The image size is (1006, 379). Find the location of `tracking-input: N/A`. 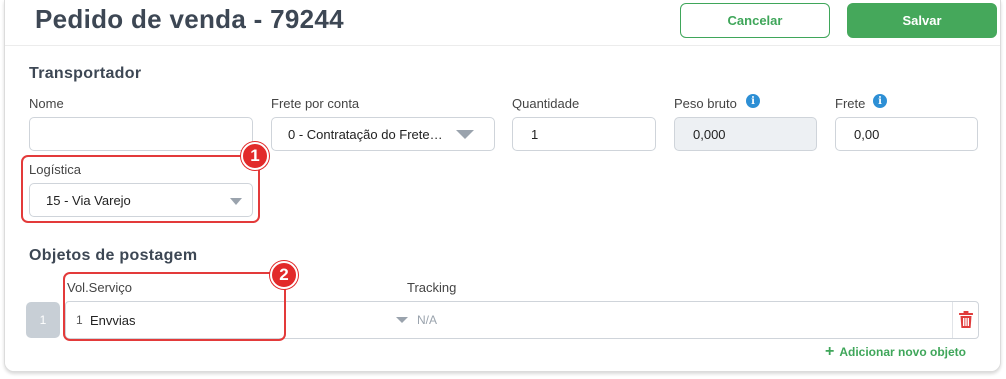

tracking-input: N/A is located at coordinates (427, 320).